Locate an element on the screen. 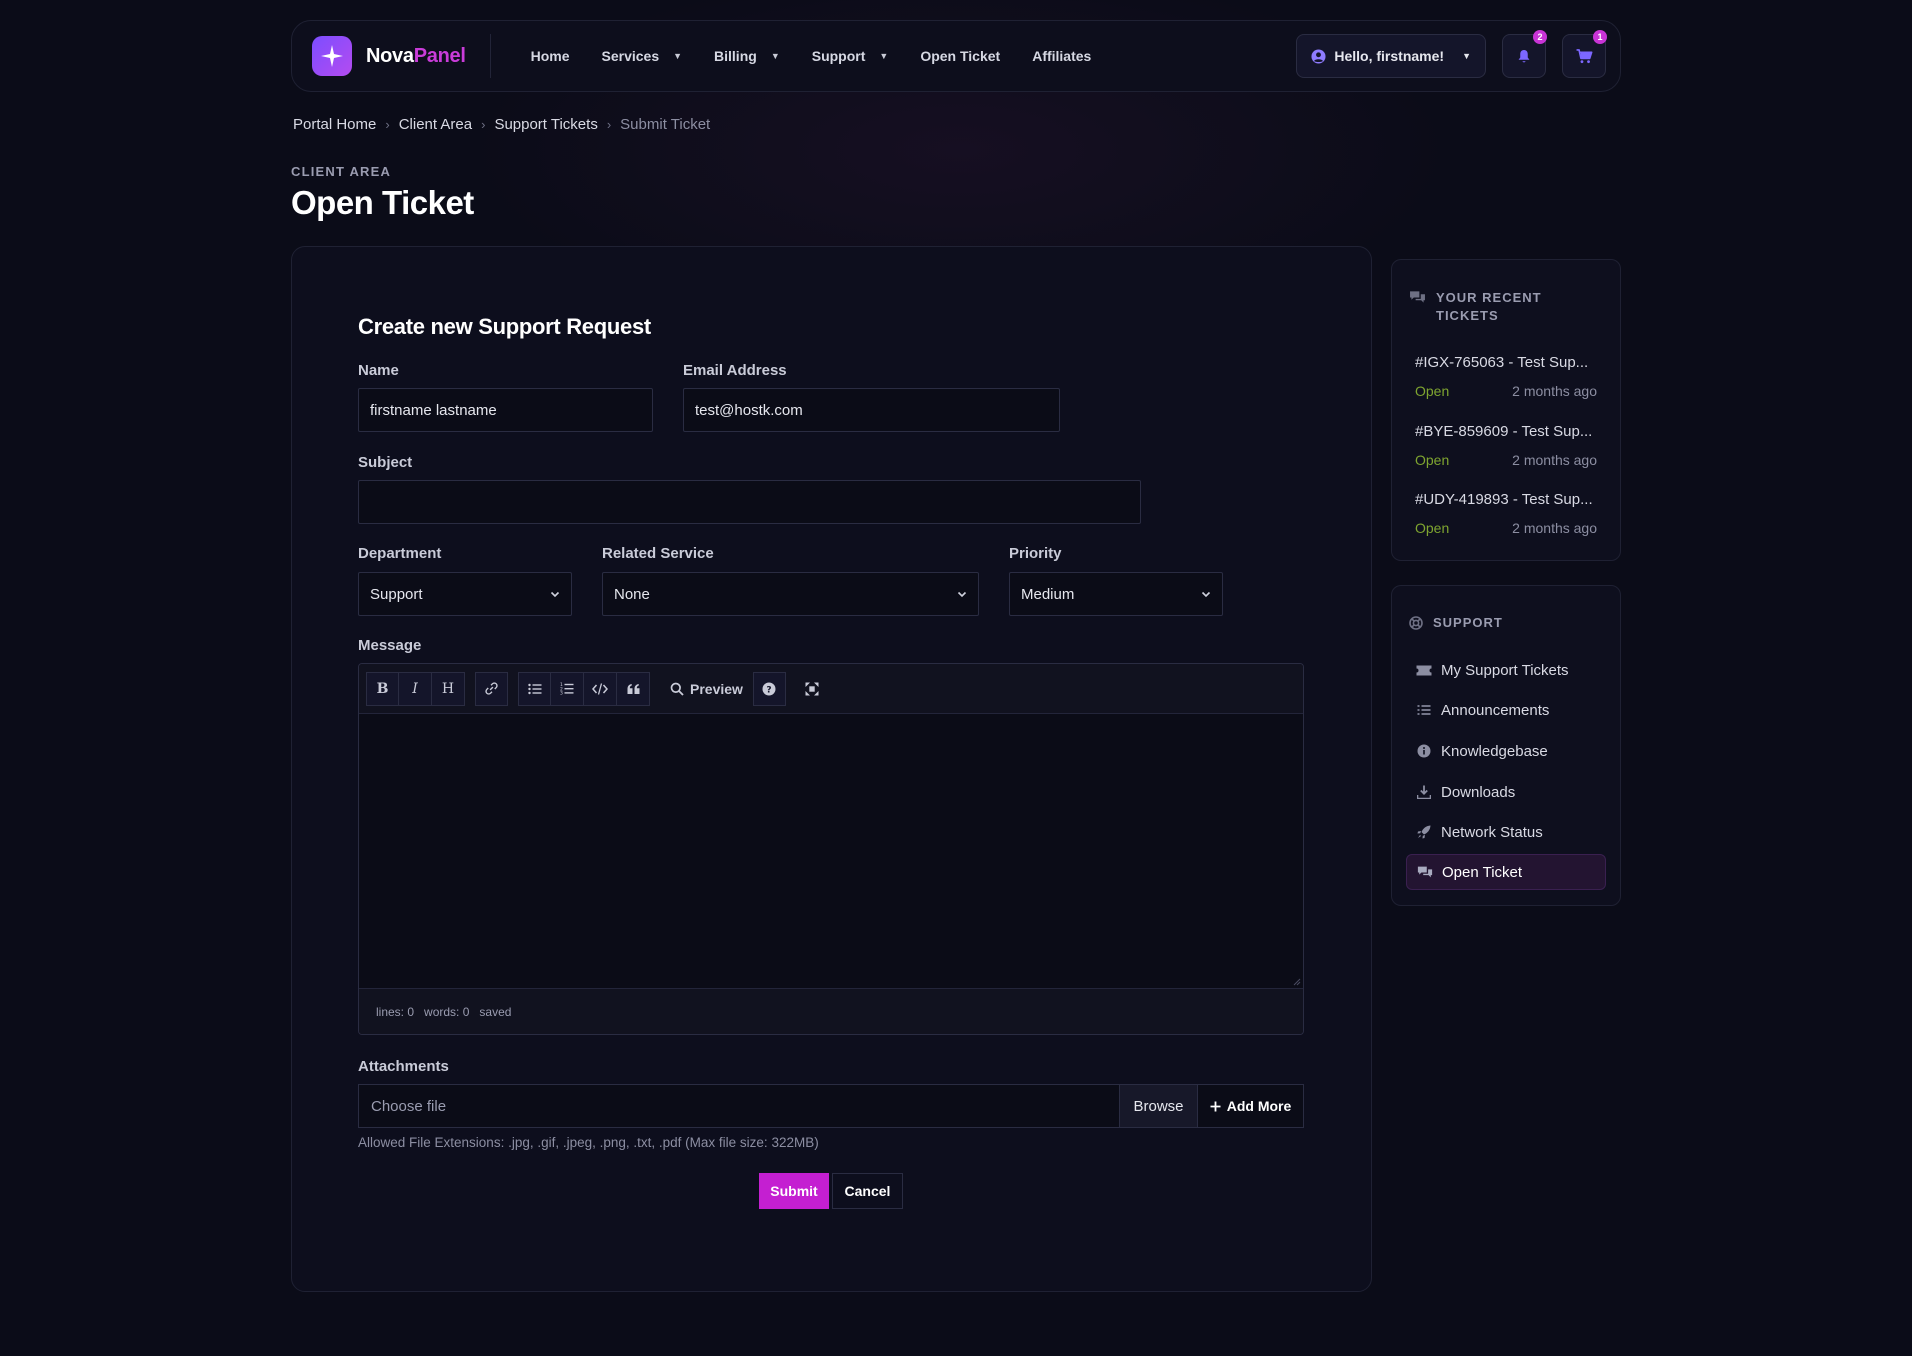 The image size is (1912, 1356). sidebar-link-label: Network Status is located at coordinates (1492, 832).